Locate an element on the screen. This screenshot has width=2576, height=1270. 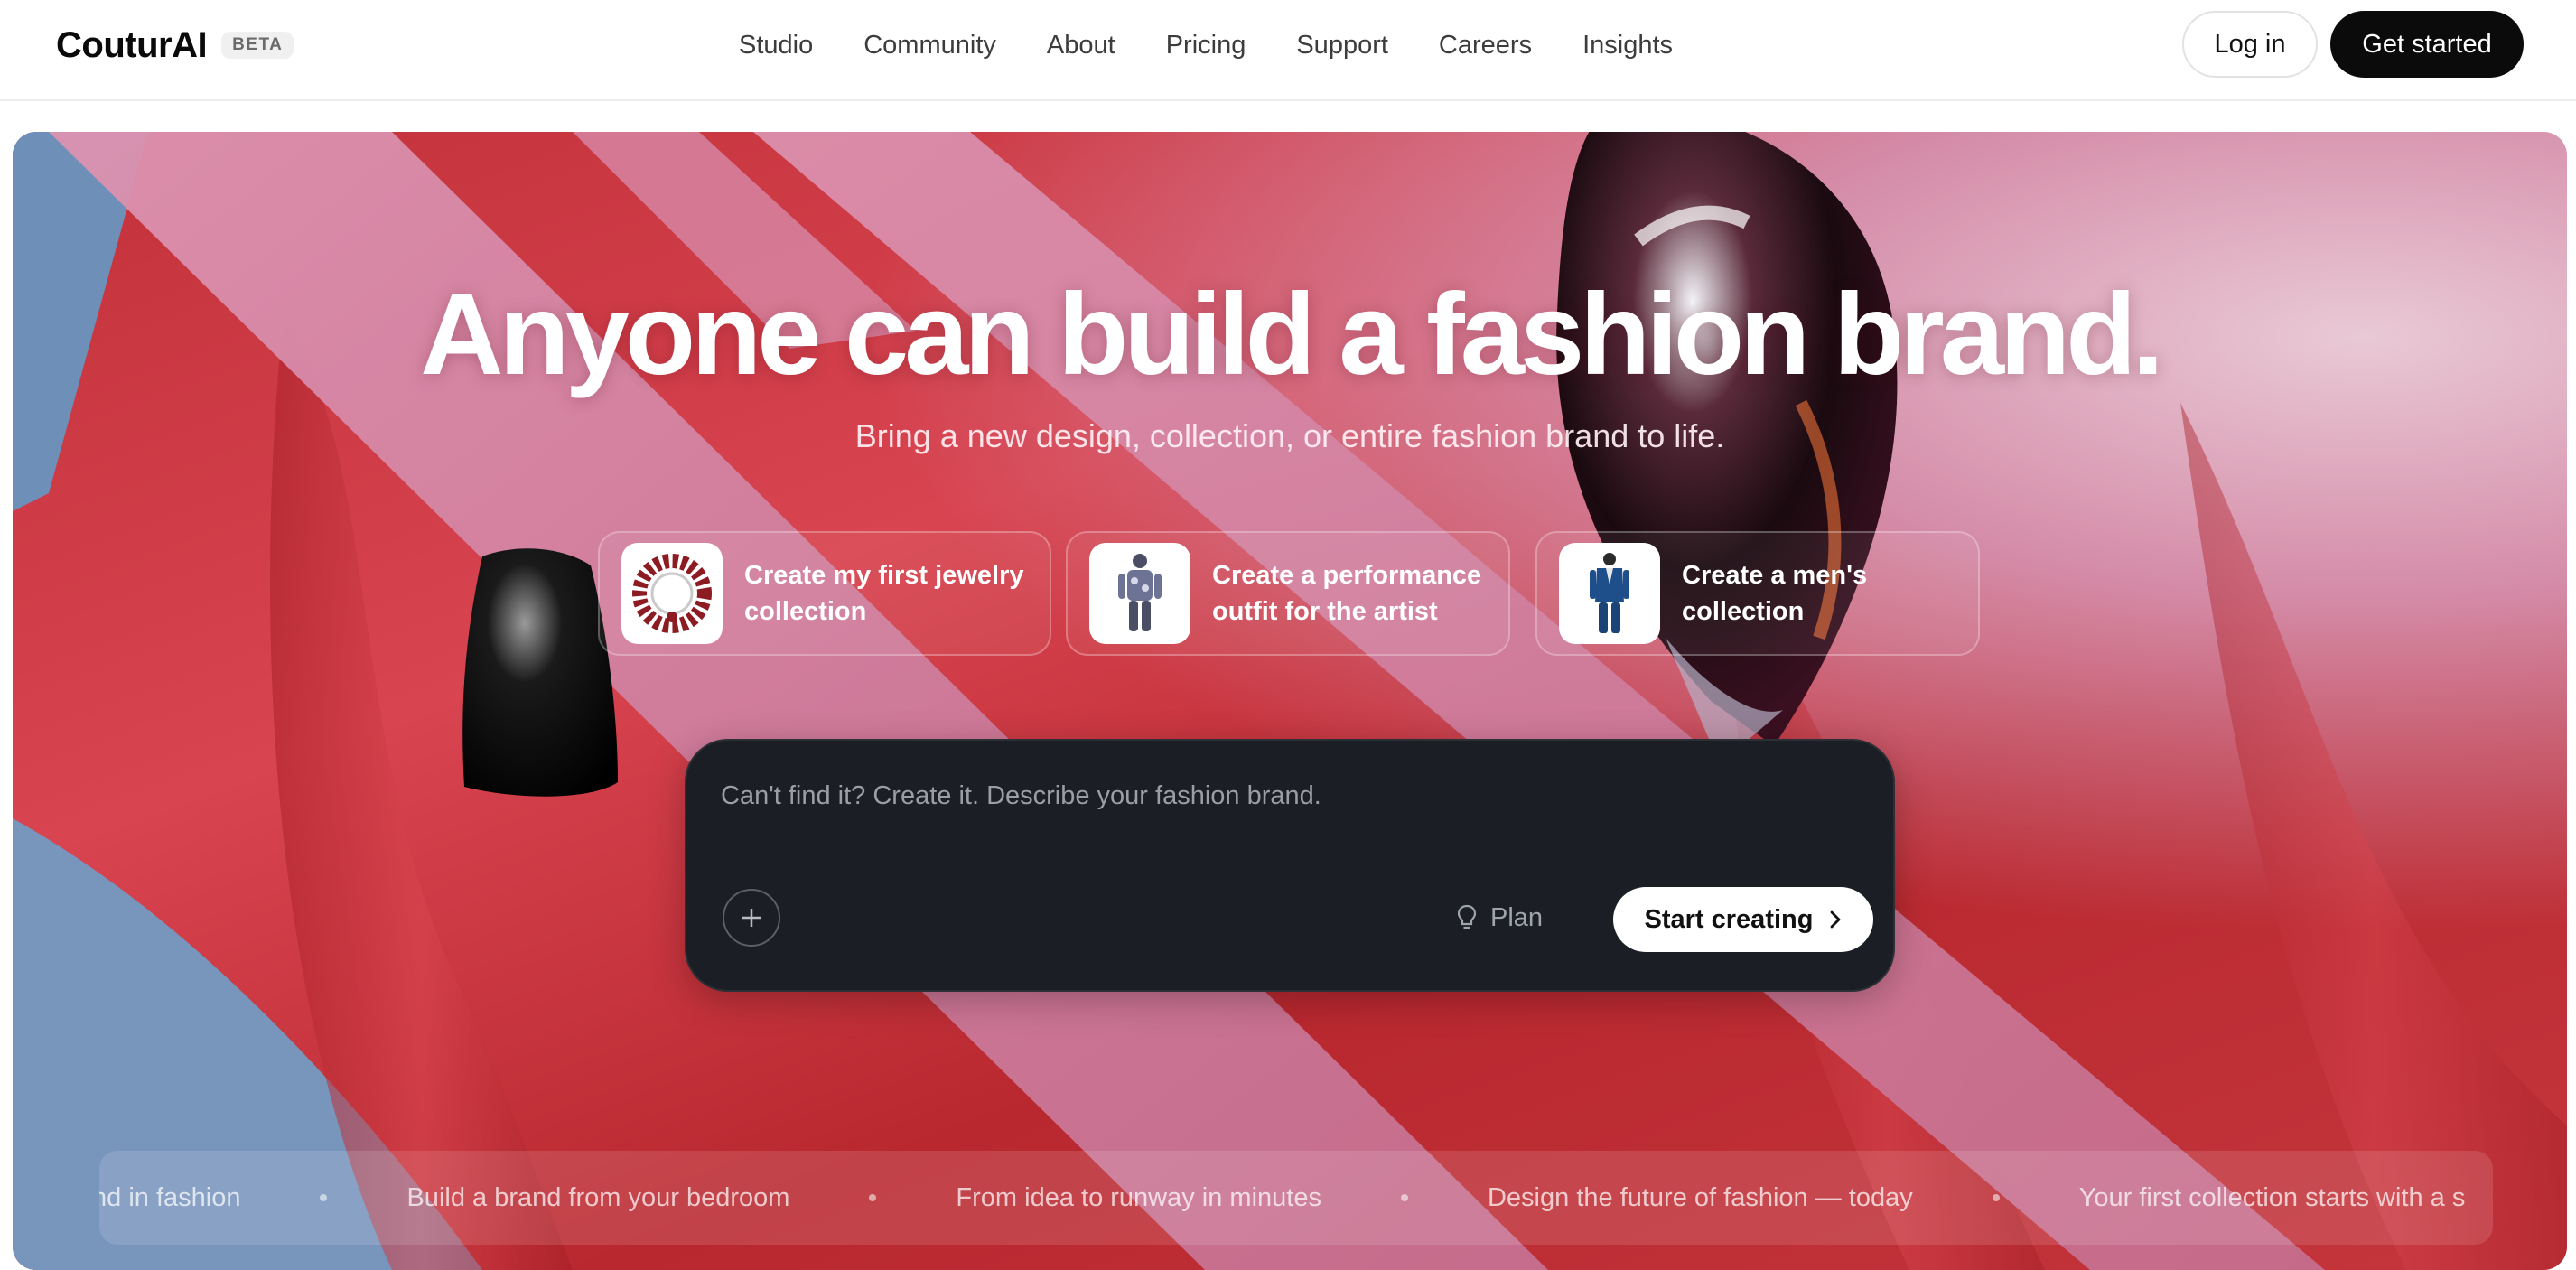
plan-button: Plan is located at coordinates (1499, 917).